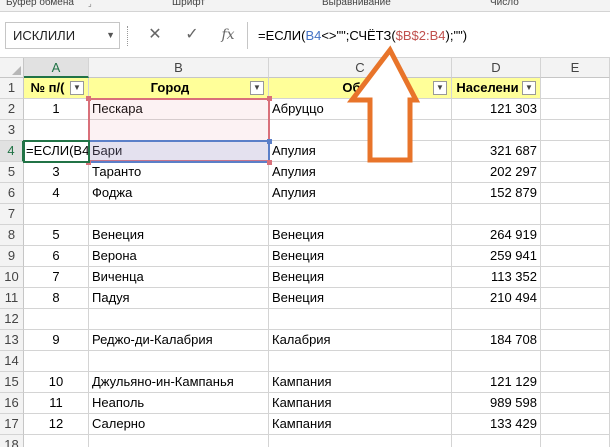 This screenshot has height=447, width=610. I want to click on table-cell: 321 687, so click(496, 151).